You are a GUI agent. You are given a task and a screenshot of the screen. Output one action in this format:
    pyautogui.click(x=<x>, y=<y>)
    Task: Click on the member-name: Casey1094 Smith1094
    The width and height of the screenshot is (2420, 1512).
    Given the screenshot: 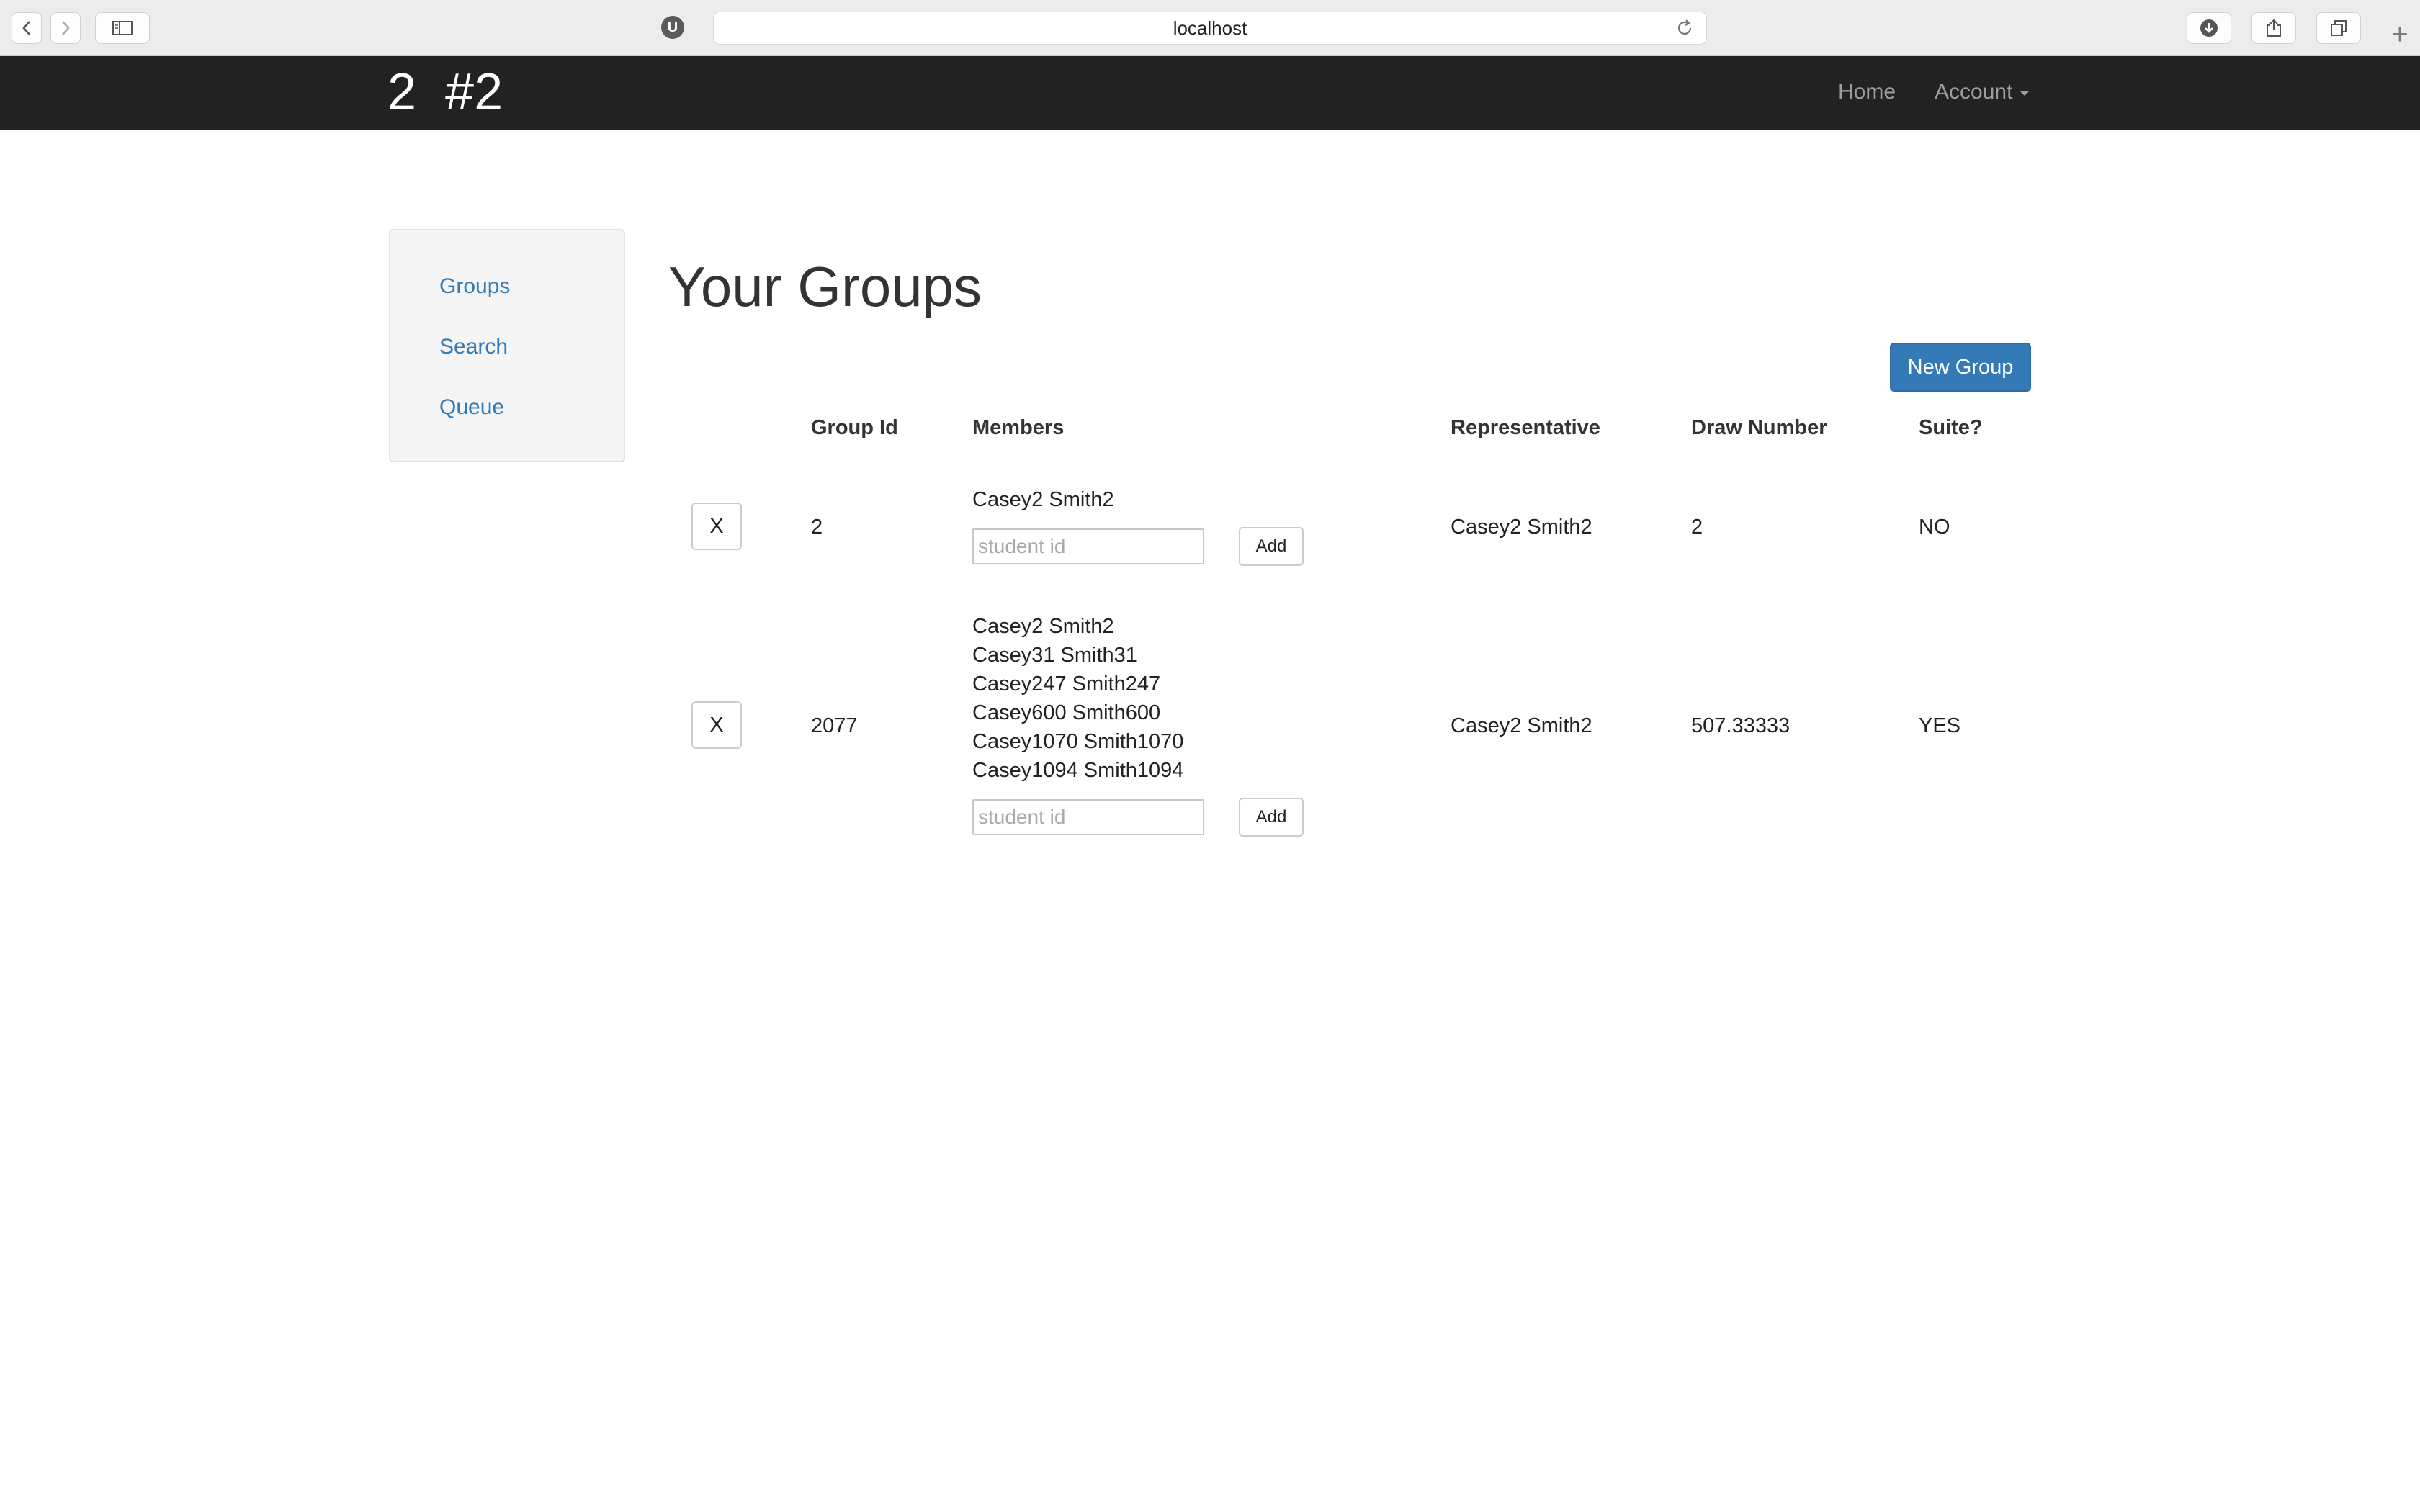 What is the action you would take?
    pyautogui.click(x=1078, y=770)
    